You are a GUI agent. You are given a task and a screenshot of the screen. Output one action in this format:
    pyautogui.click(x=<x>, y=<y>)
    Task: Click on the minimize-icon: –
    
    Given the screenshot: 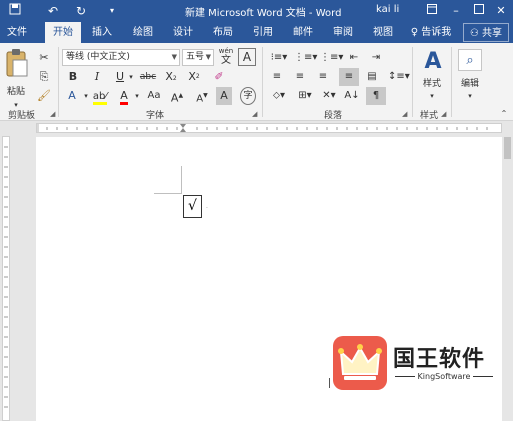 What is the action you would take?
    pyautogui.click(x=456, y=11)
    